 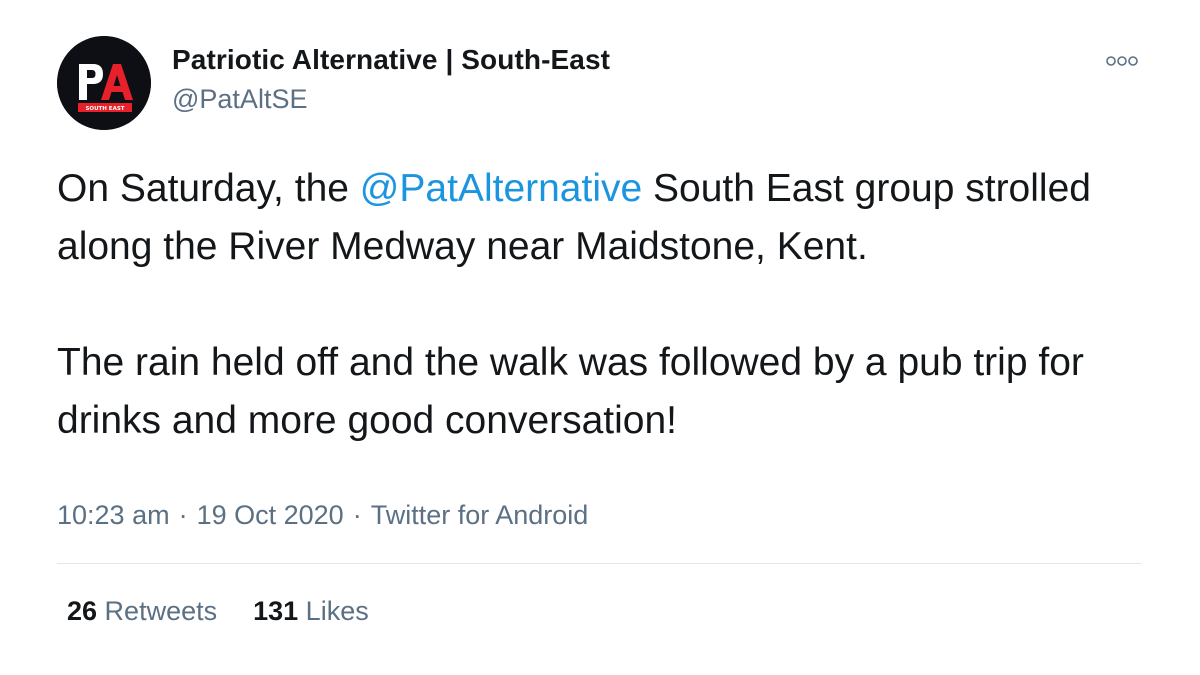 What do you see at coordinates (208, 188) in the screenshot?
I see `tweet-text-before-mention: On Saturday, the` at bounding box center [208, 188].